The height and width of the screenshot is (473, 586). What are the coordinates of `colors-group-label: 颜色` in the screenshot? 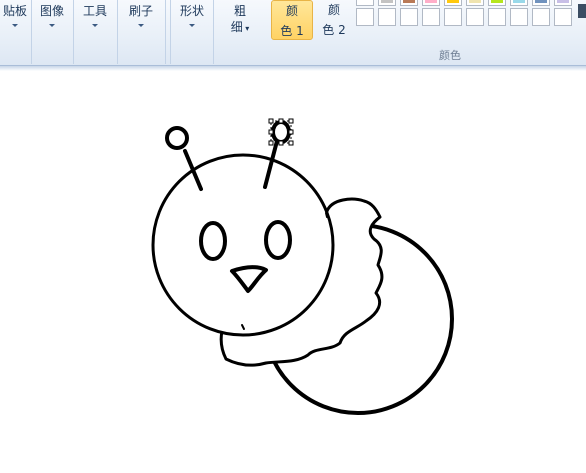 It's located at (450, 55).